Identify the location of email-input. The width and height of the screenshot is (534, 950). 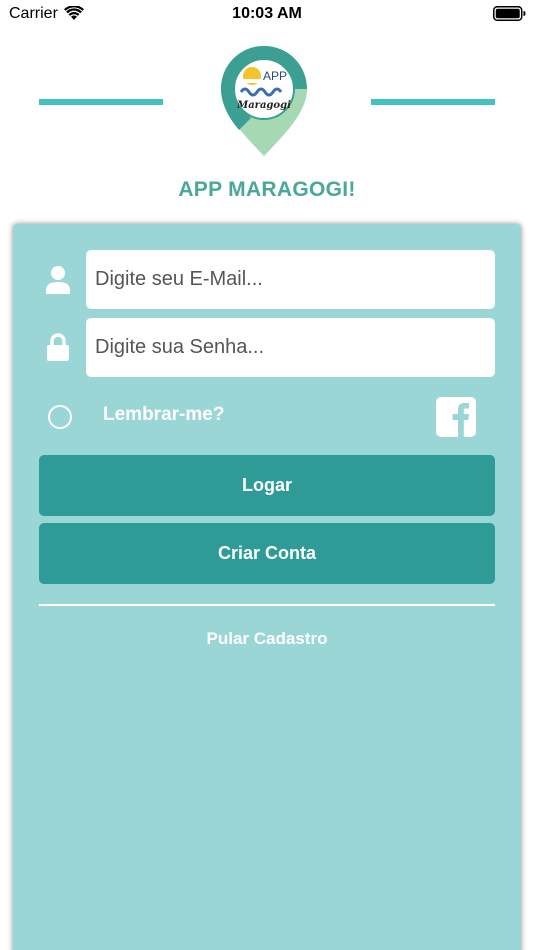
(290, 279).